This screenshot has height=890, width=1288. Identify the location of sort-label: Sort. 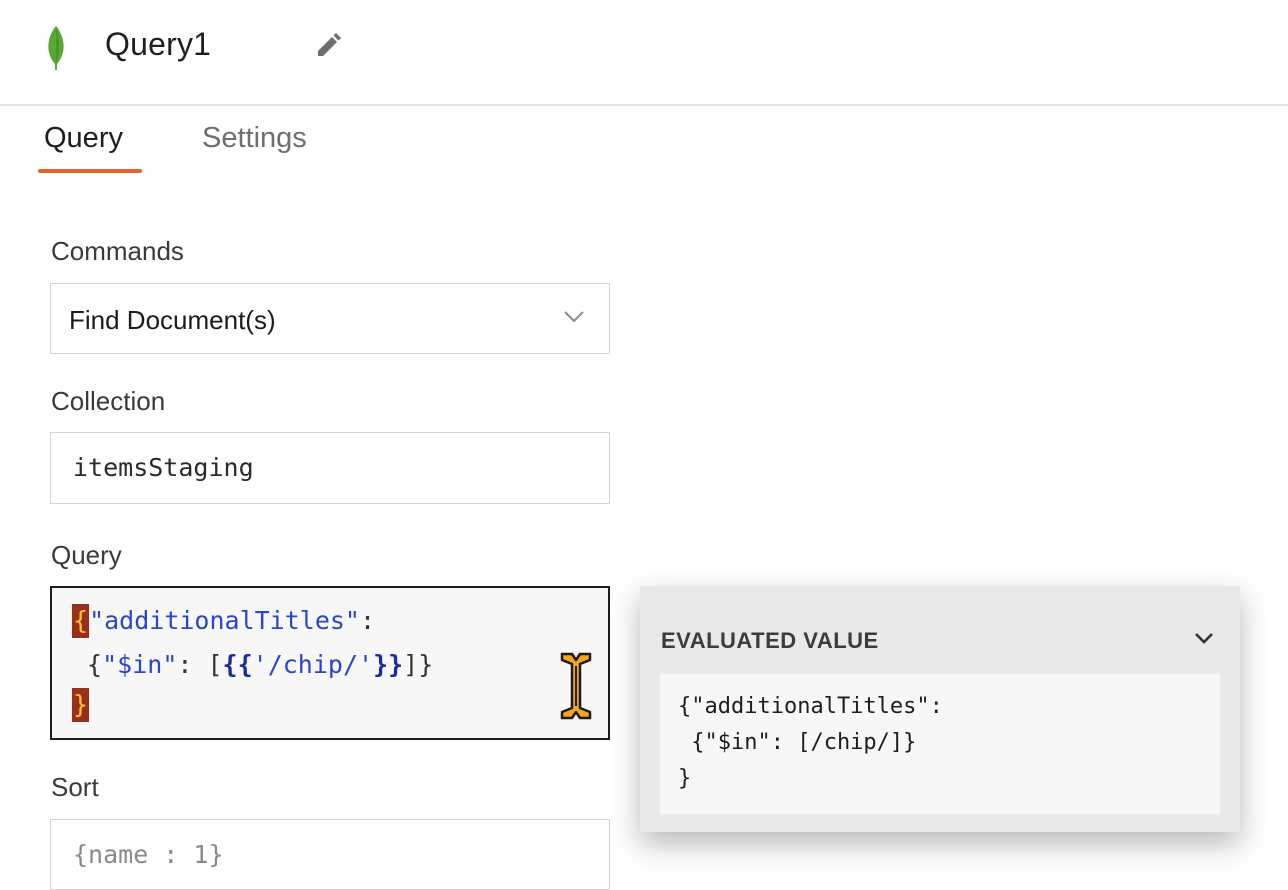
(75, 787).